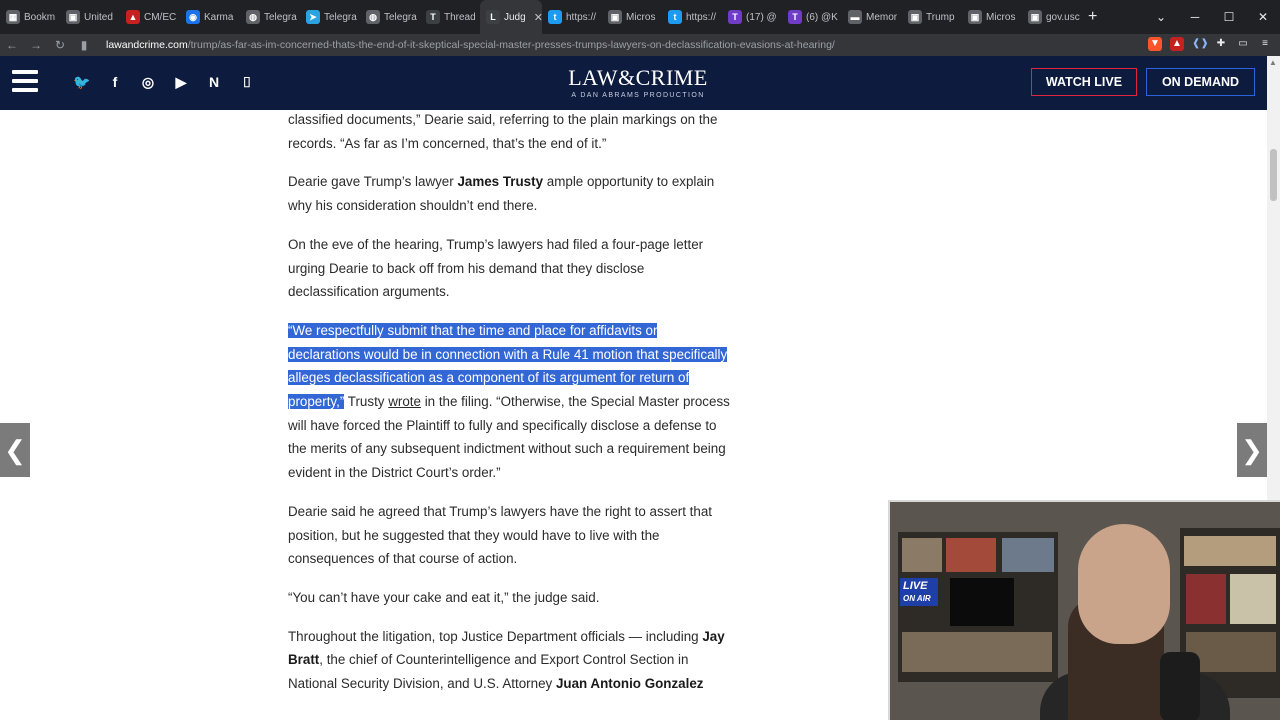 The width and height of the screenshot is (1280, 720). Describe the element at coordinates (1084, 82) in the screenshot. I see `watch-live-button: WATCH LIVE` at that location.